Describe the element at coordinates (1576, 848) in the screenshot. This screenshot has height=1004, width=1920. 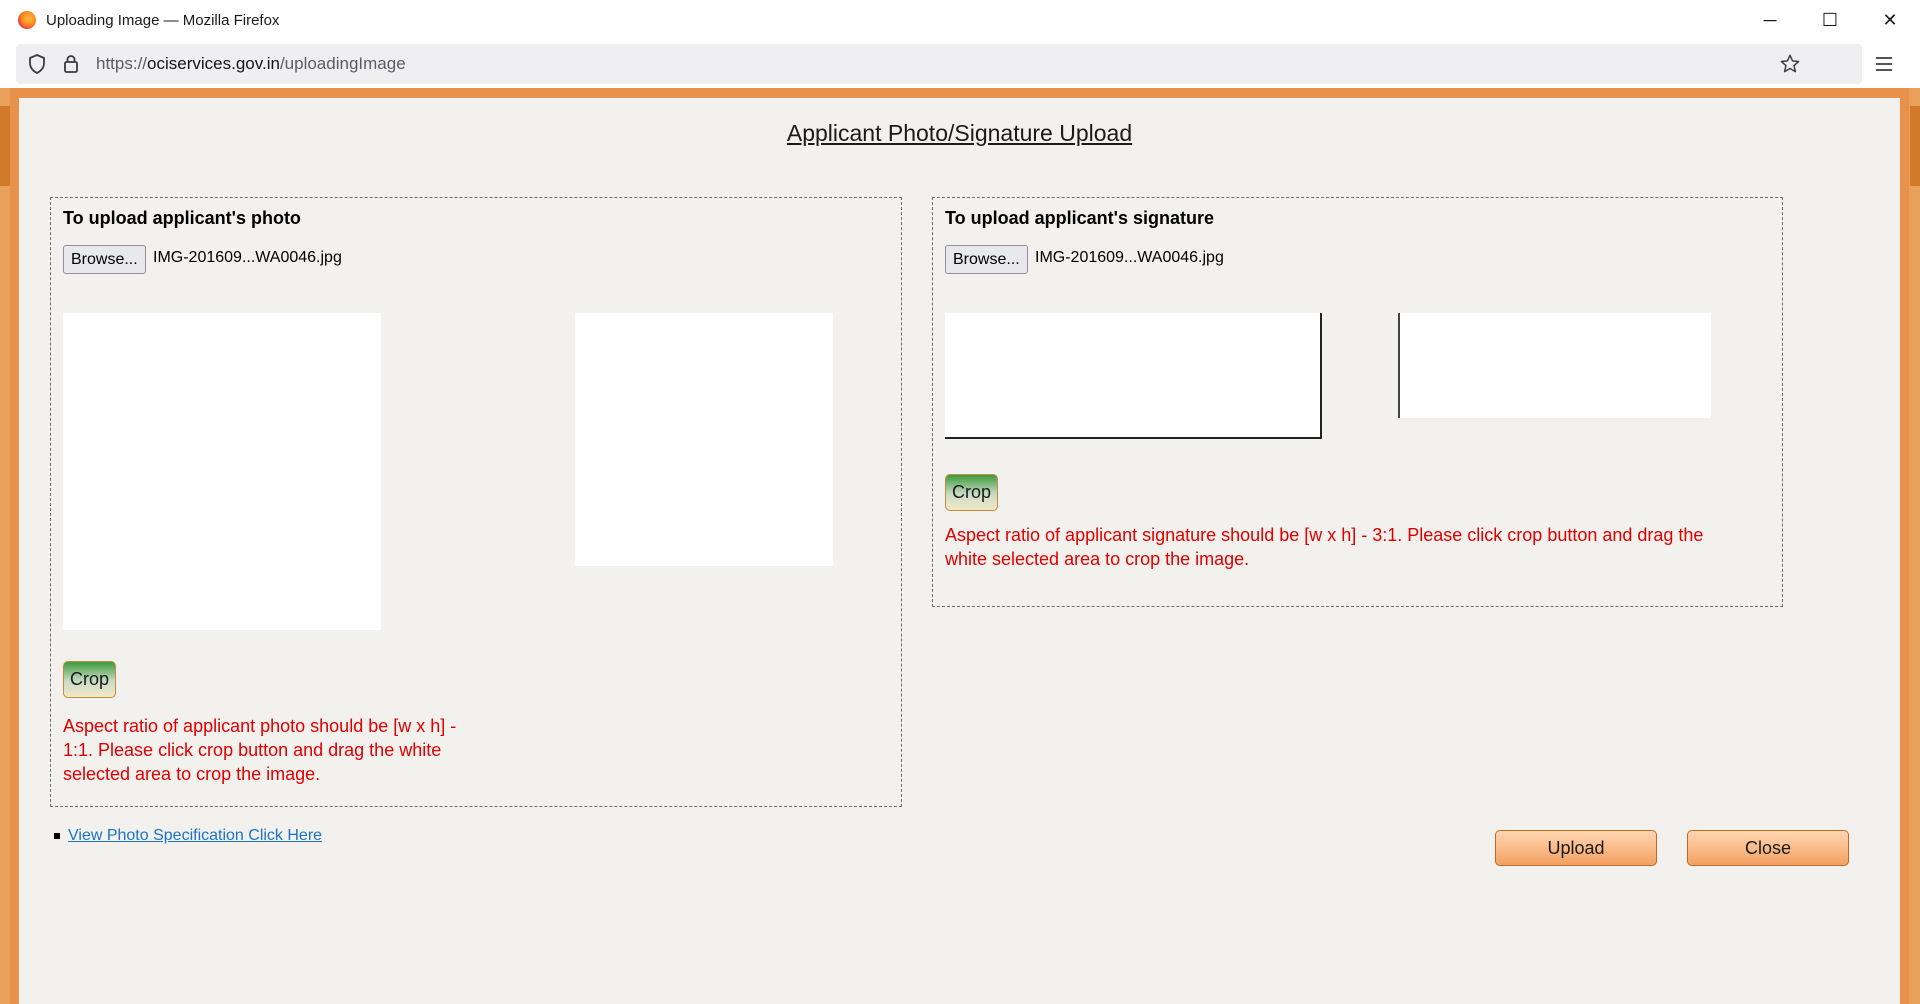
I see `upload-button: Upload` at that location.